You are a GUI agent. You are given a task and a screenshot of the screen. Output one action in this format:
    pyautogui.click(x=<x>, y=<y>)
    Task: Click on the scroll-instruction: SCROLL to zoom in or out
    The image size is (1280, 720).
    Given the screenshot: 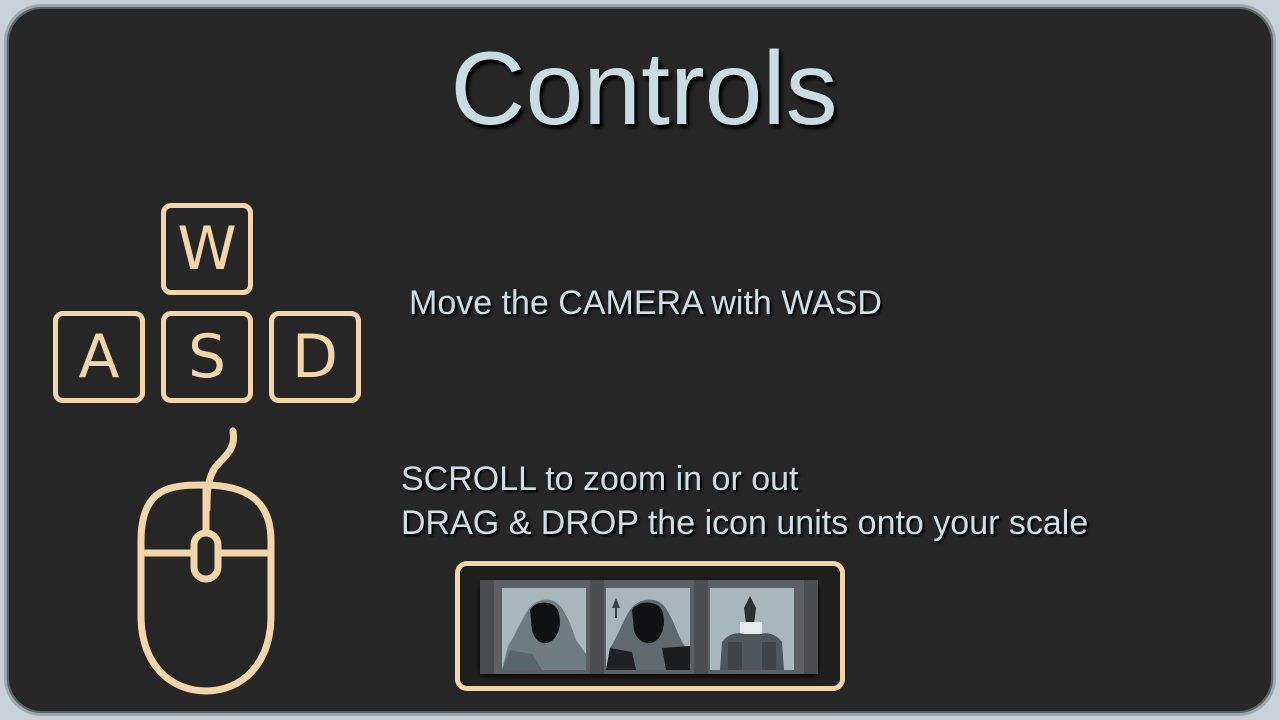 What is the action you would take?
    pyautogui.click(x=600, y=479)
    